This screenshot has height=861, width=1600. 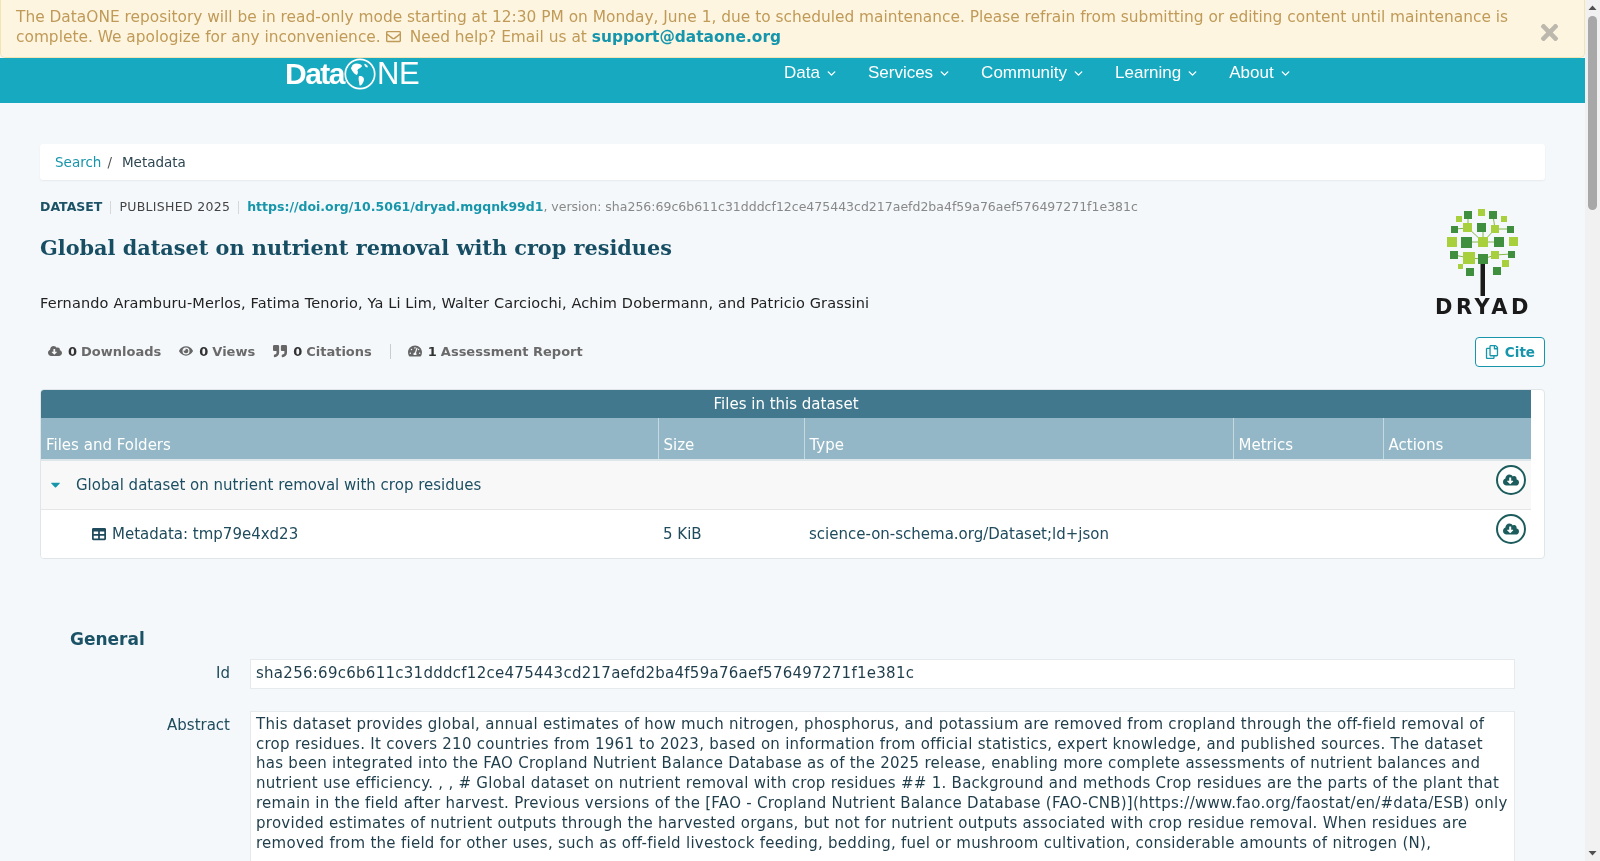 What do you see at coordinates (1482, 252) in the screenshot?
I see `tree-icon` at bounding box center [1482, 252].